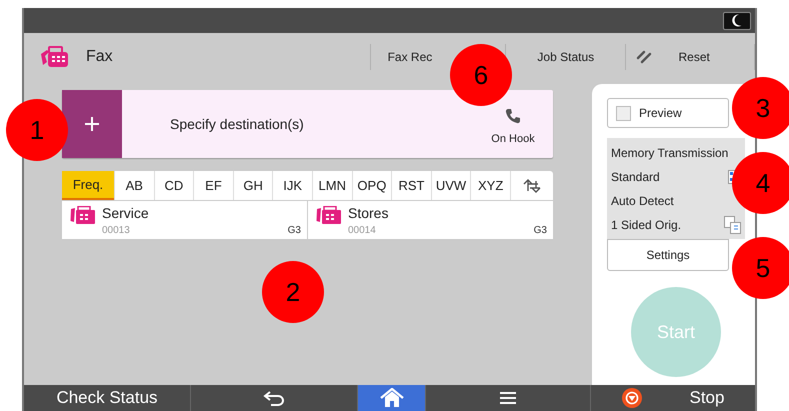 The width and height of the screenshot is (789, 411). What do you see at coordinates (694, 57) in the screenshot?
I see `reset-button: Reset` at bounding box center [694, 57].